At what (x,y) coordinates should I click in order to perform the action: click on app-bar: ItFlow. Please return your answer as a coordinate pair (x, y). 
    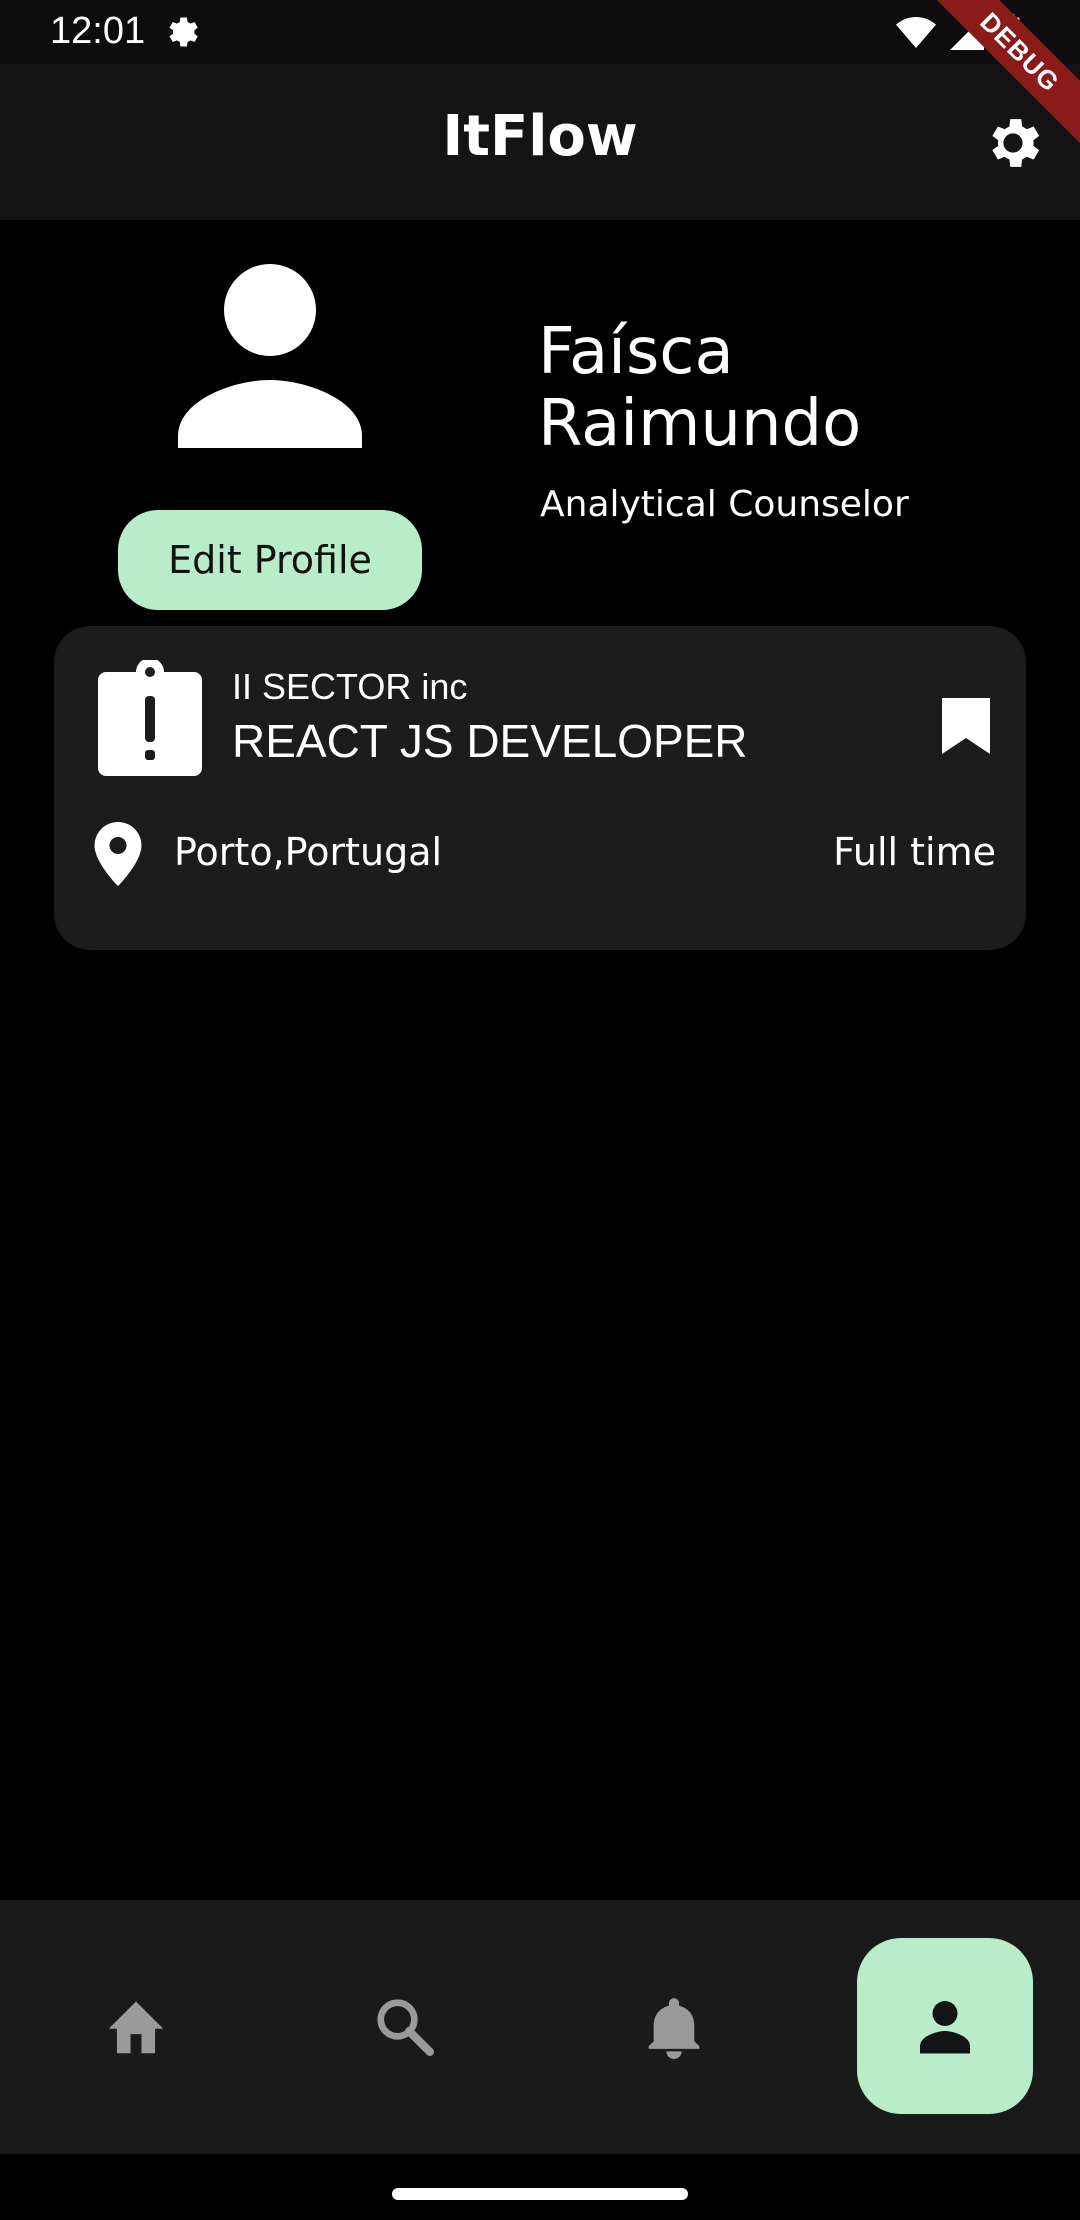
    Looking at the image, I should click on (540, 142).